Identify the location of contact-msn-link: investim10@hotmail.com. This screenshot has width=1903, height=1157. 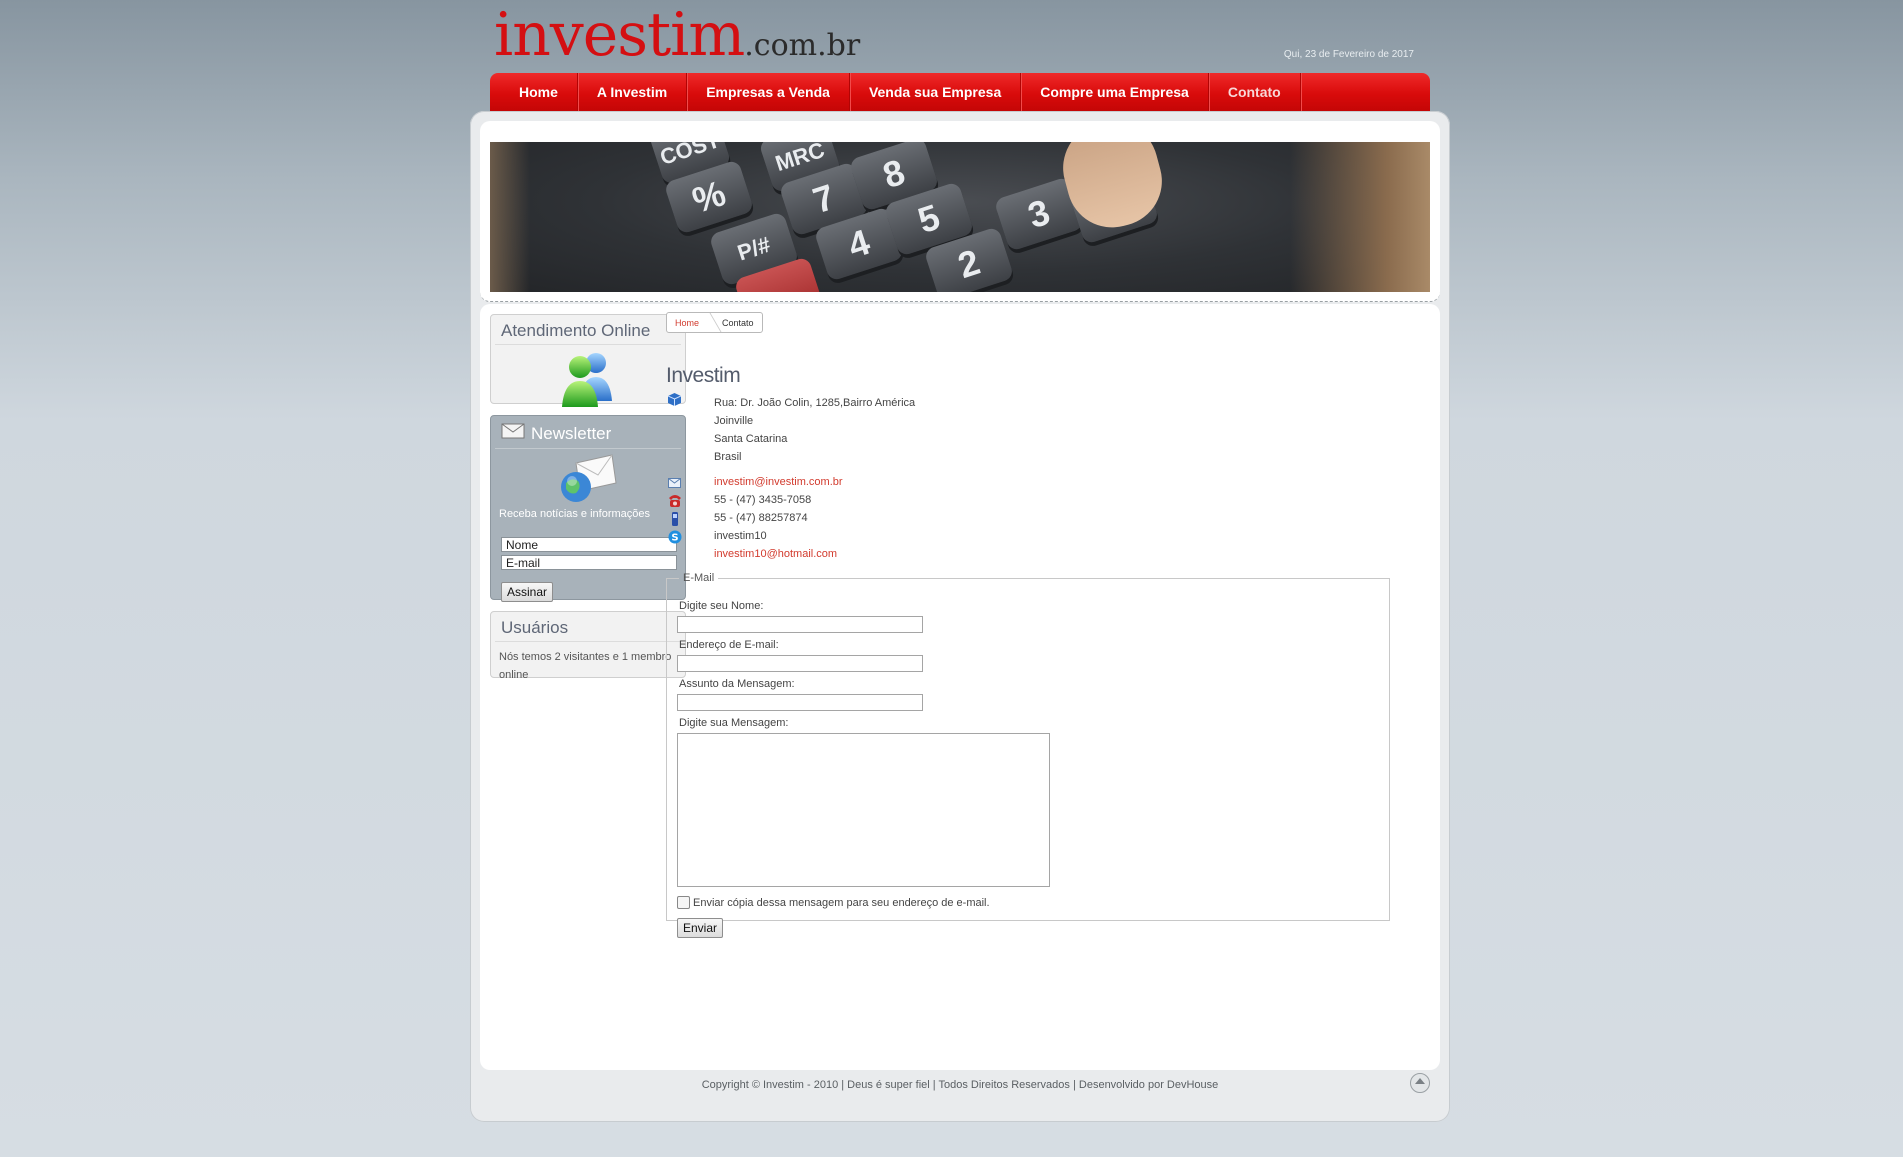
(775, 554).